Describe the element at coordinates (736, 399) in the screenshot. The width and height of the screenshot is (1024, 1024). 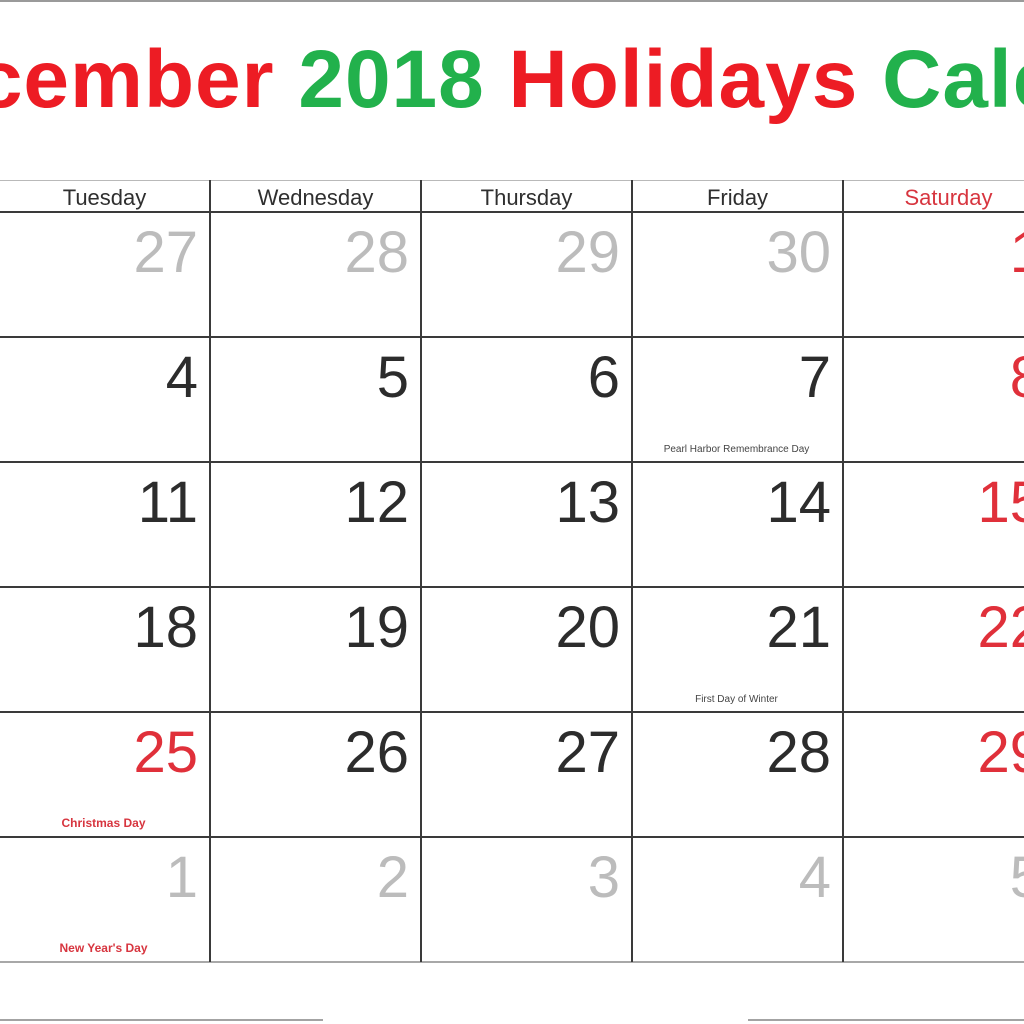
I see `day-cell: 7 Pearl Harbor Remembrance Day` at that location.